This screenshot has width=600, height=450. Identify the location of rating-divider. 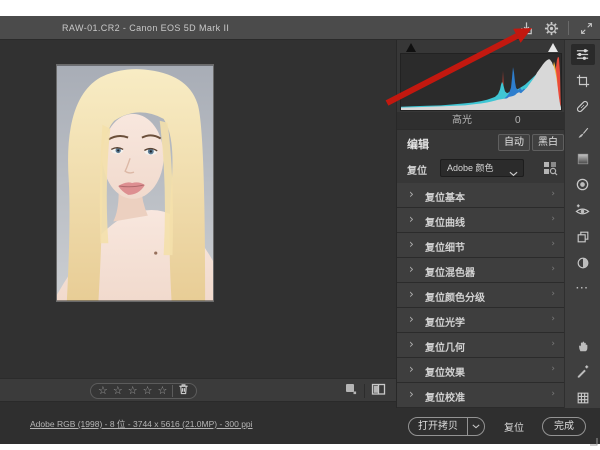
(173, 391).